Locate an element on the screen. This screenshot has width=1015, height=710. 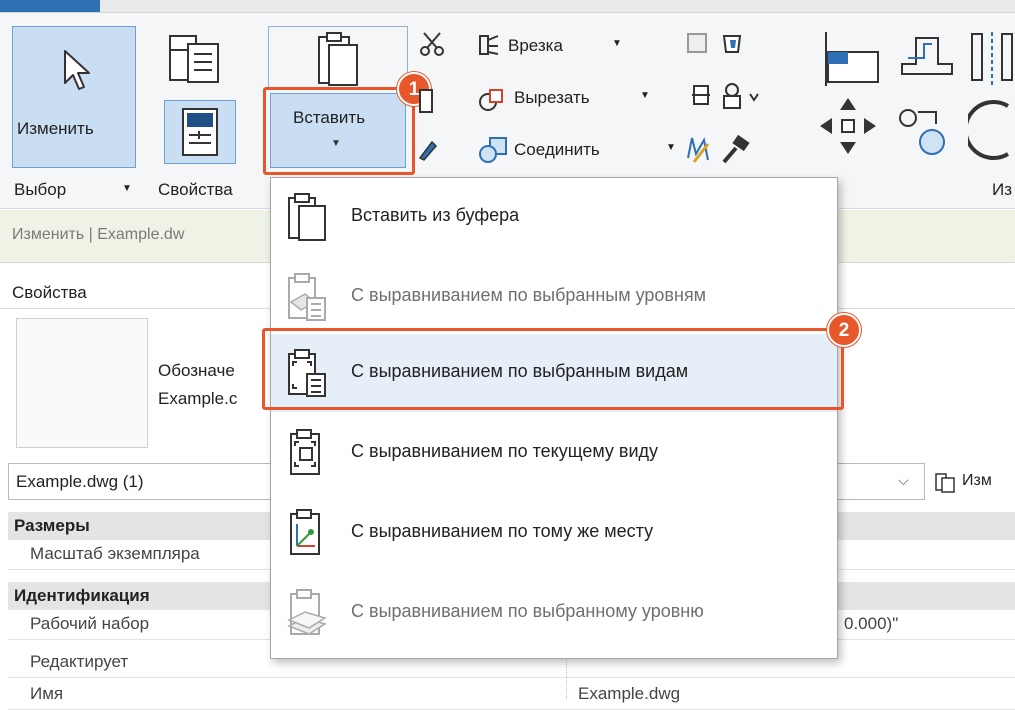
menu-item-label: С выравниванием по текущему виду is located at coordinates (505, 451).